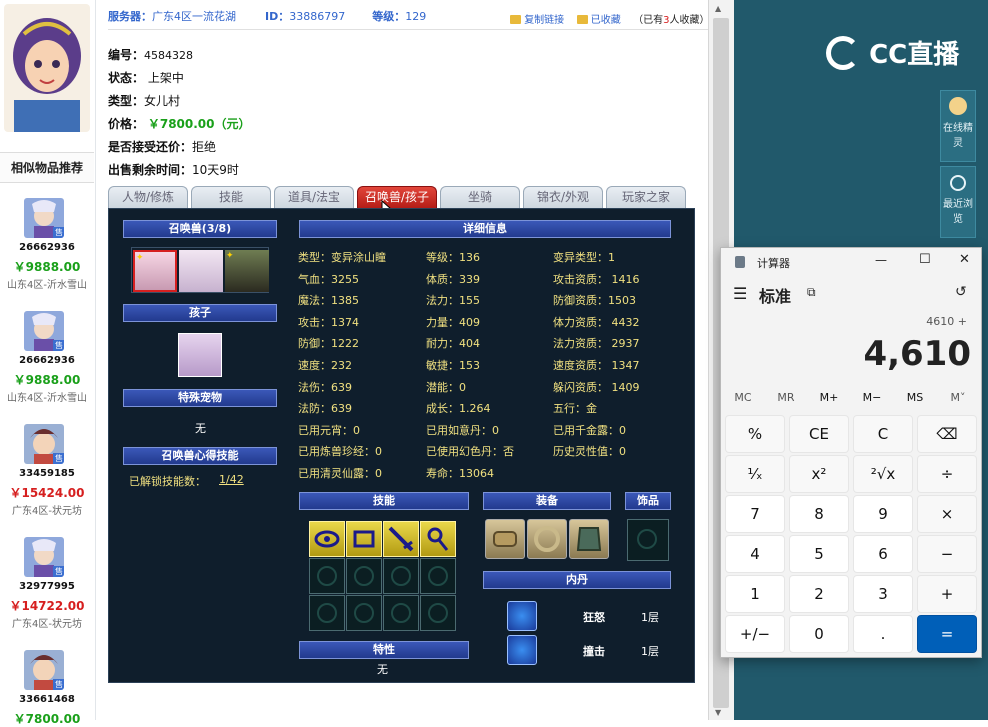 Image resolution: width=988 pixels, height=727 pixels. Describe the element at coordinates (47, 685) in the screenshot. I see `similar-item-5: 售 33661468 ￥7800.00` at that location.